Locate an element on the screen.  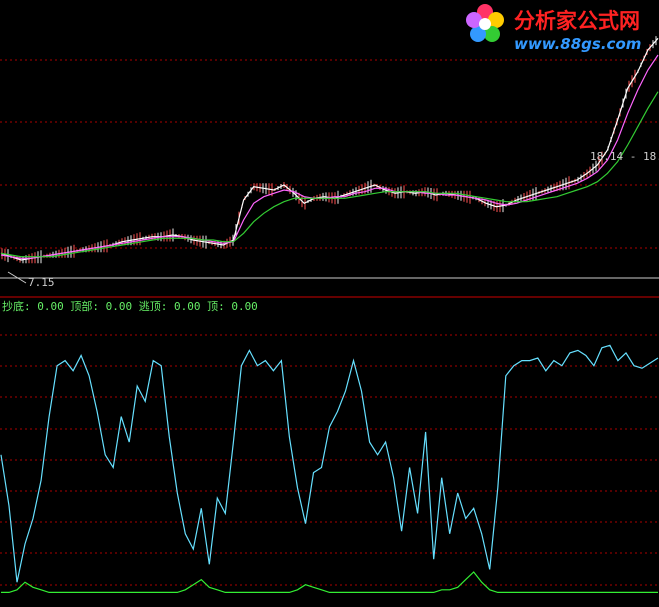
range-label: 18.14 - 18.50 is located at coordinates (624, 156).